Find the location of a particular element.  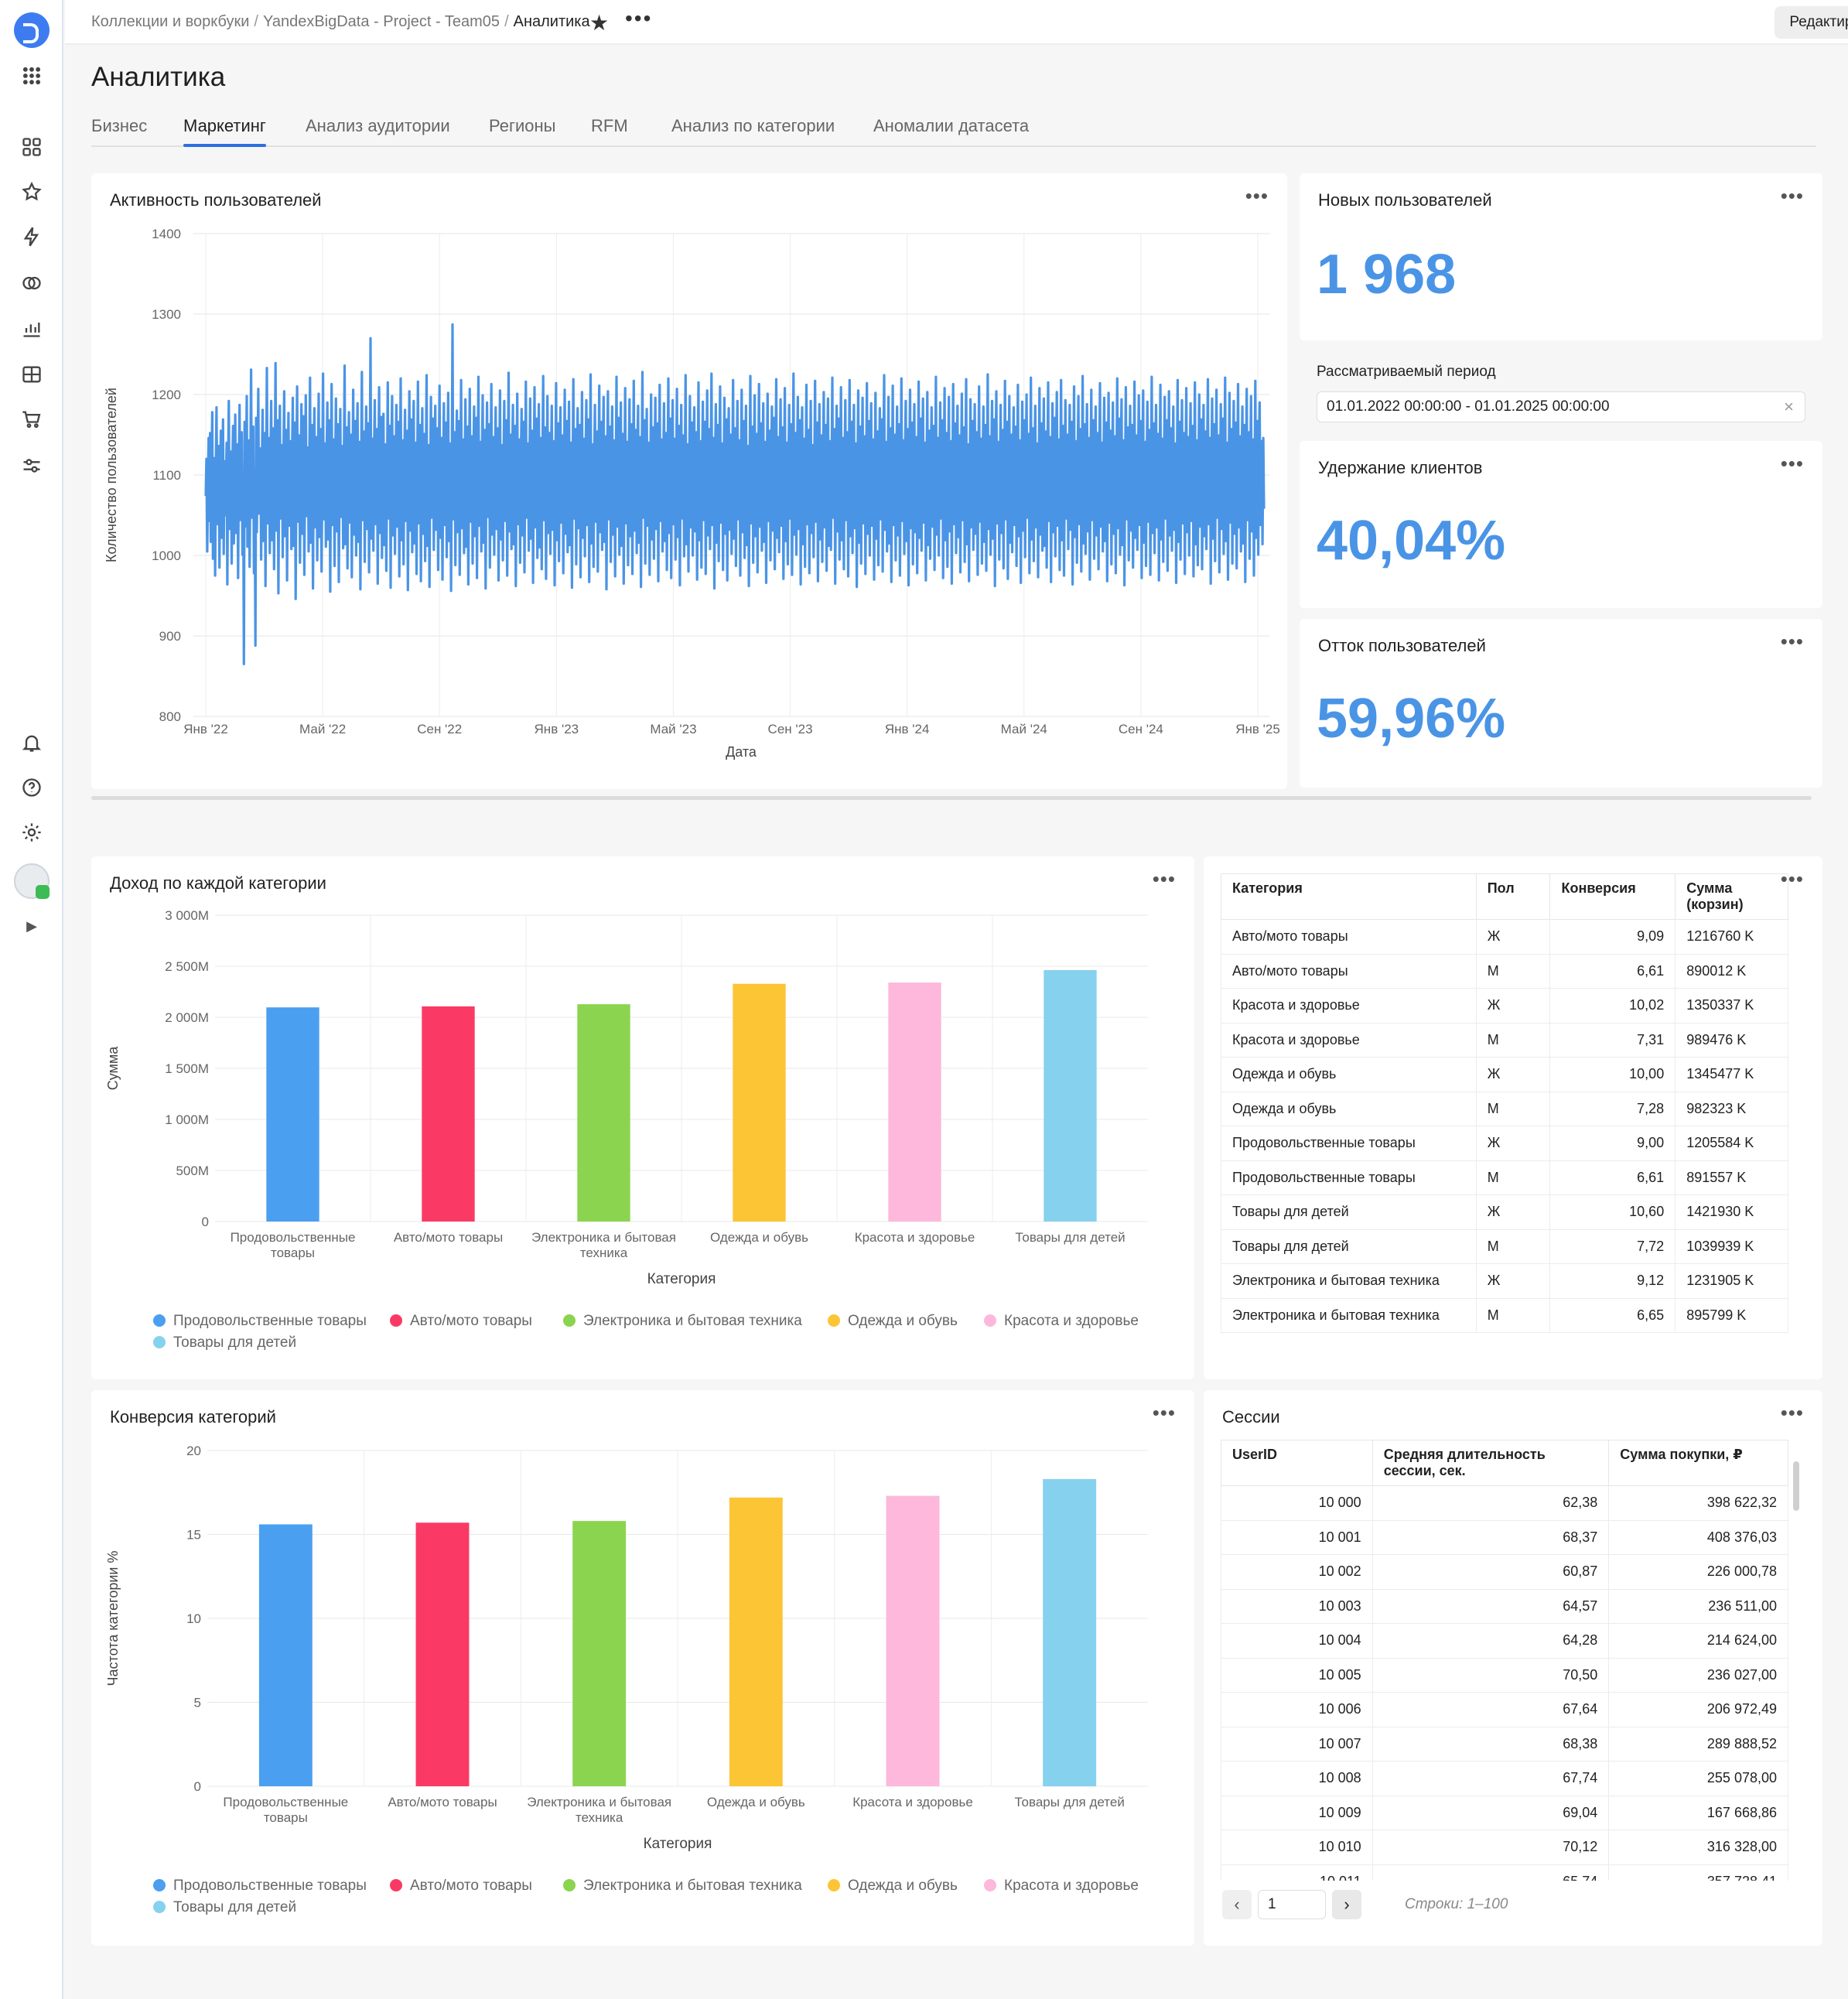

prev-page-button: ‹ is located at coordinates (1237, 1904).